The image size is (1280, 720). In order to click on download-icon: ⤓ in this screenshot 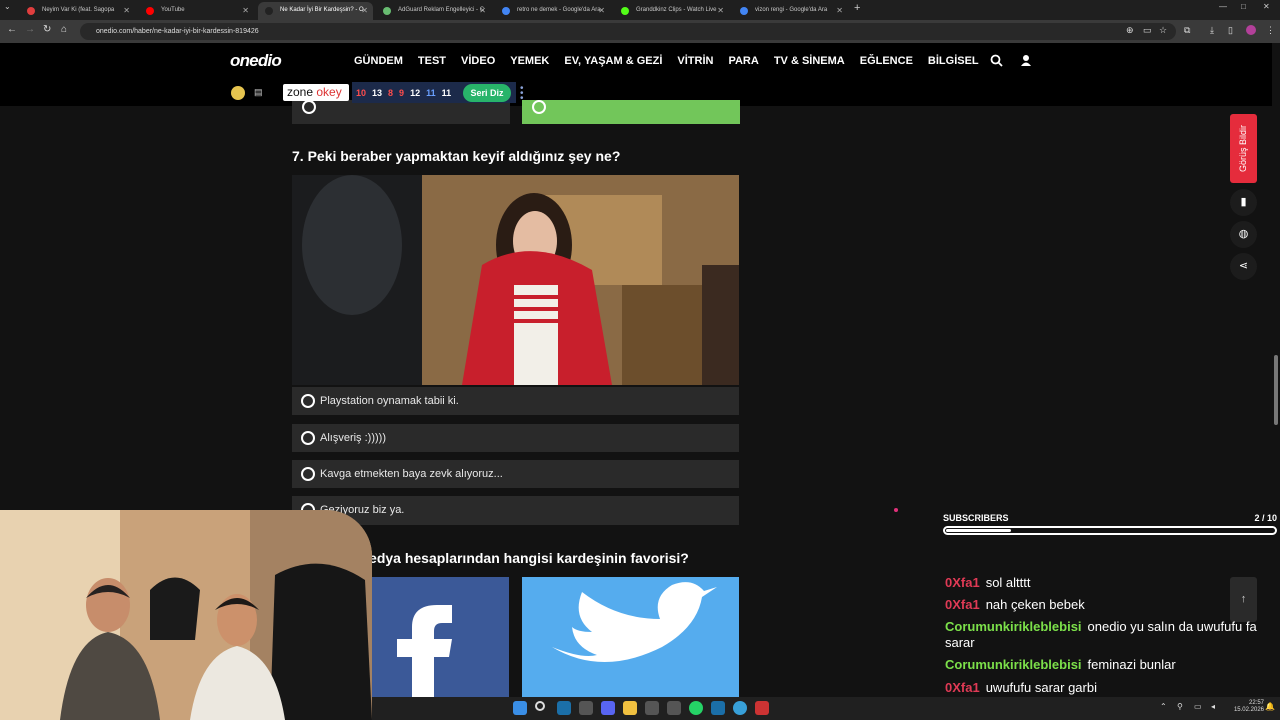, I will do `click(1212, 30)`.